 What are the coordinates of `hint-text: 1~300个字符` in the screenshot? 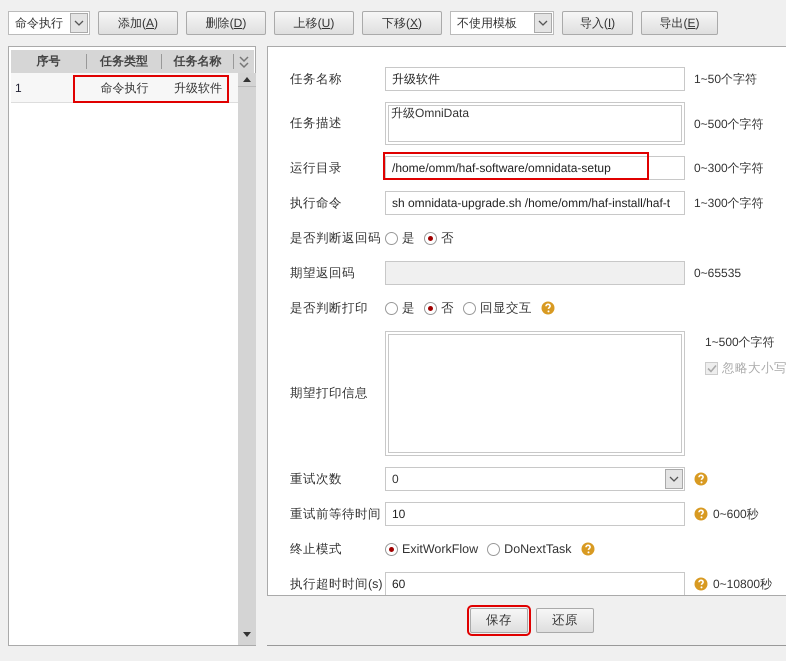 It's located at (729, 203).